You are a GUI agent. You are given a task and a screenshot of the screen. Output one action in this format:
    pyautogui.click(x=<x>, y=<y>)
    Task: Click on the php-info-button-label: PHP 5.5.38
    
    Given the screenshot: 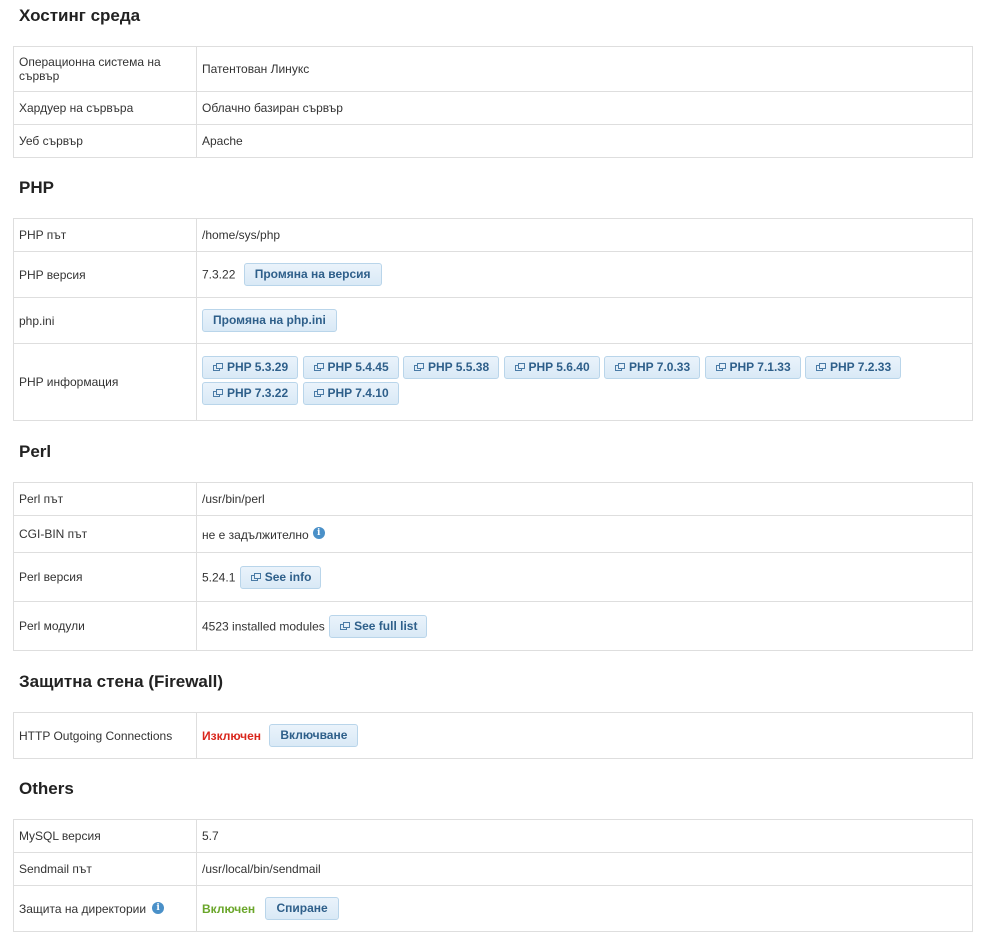 What is the action you would take?
    pyautogui.click(x=459, y=367)
    